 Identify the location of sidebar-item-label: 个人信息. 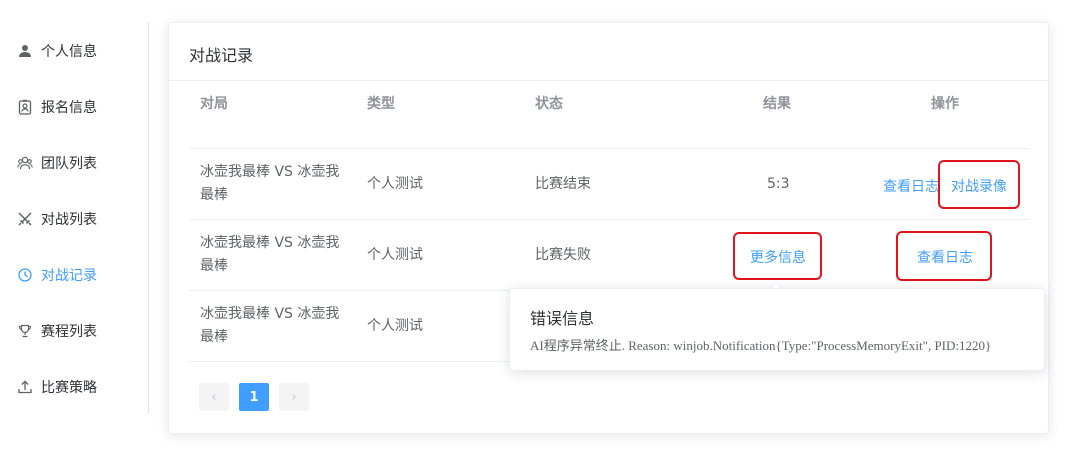
(69, 52).